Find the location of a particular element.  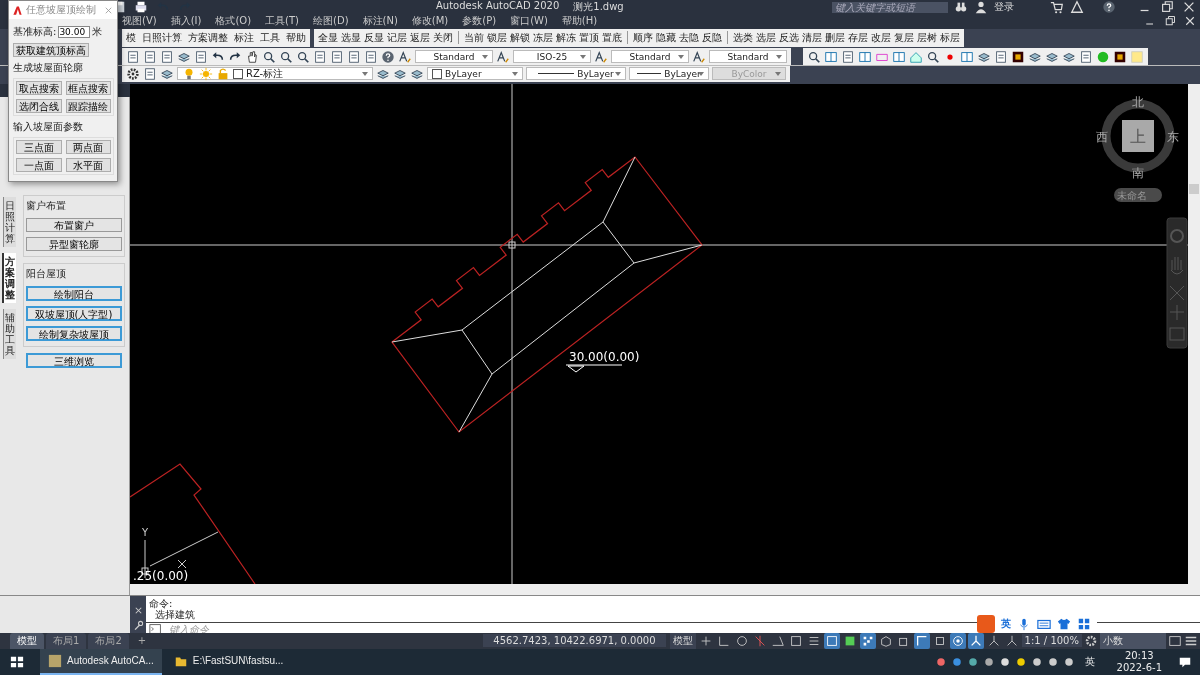

date: 2022-6-1 is located at coordinates (1139, 667).